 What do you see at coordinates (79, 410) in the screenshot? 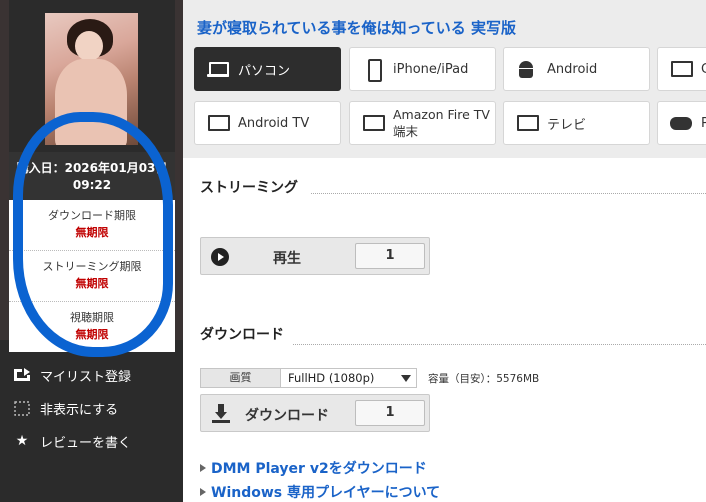
I see `hide-label: 非表示にする` at bounding box center [79, 410].